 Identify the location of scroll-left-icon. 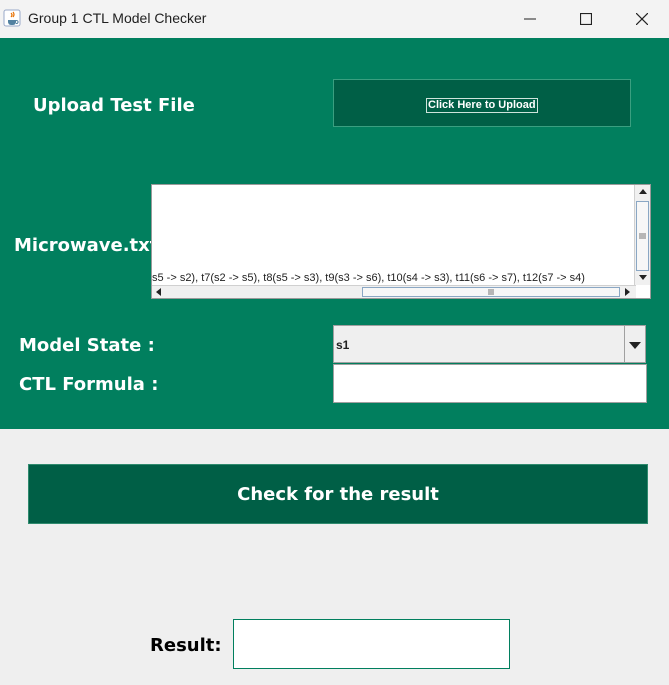
(158, 292).